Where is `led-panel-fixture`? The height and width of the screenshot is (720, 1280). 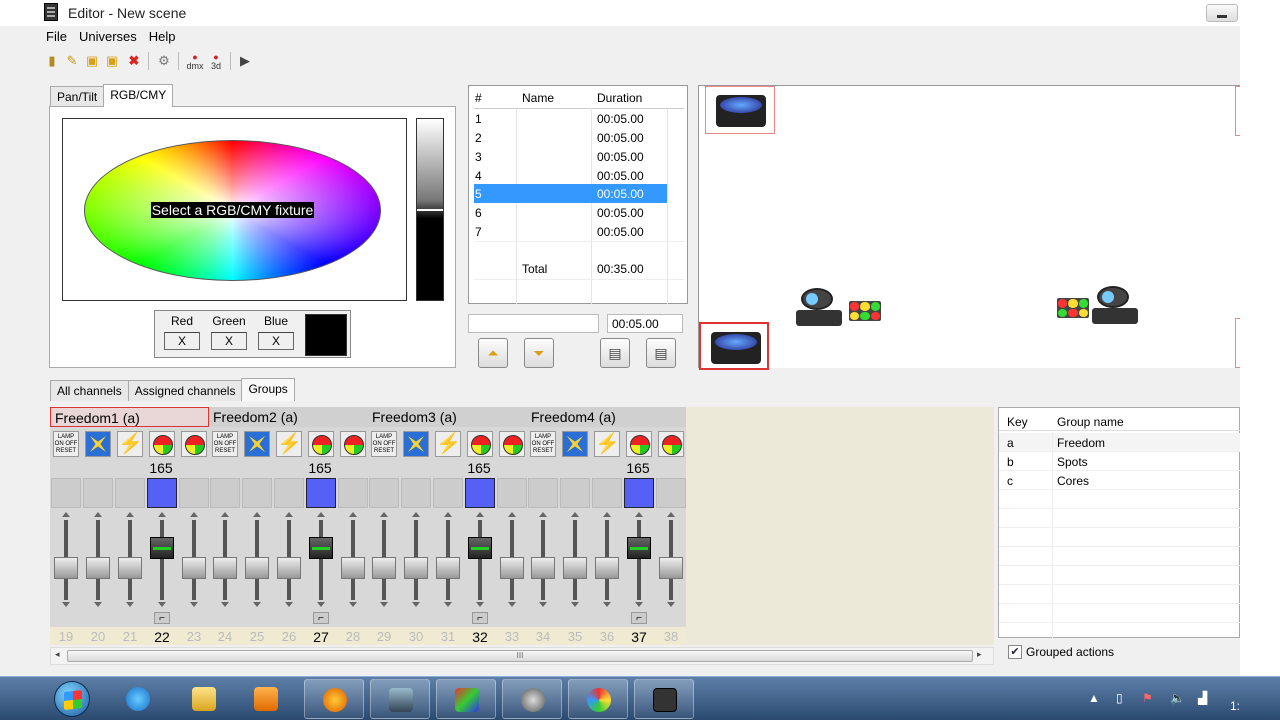
led-panel-fixture is located at coordinates (1073, 308).